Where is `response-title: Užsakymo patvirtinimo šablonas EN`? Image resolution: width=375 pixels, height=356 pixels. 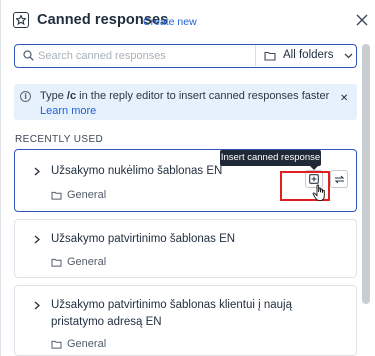
response-title: Užsakymo patvirtinimo šablonas EN is located at coordinates (143, 239).